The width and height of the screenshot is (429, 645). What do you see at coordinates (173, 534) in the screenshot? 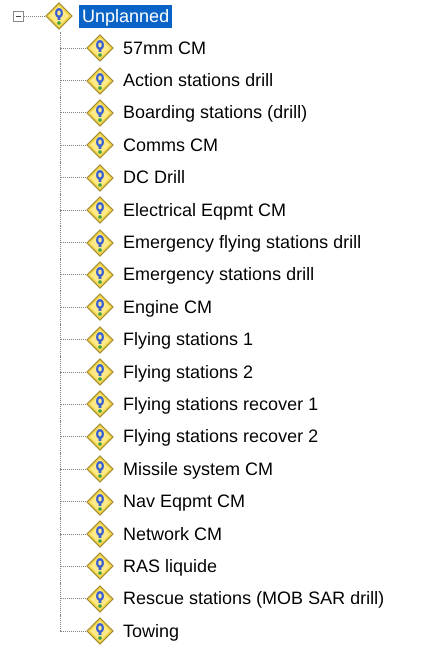
I see `tree-item: Network CM` at bounding box center [173, 534].